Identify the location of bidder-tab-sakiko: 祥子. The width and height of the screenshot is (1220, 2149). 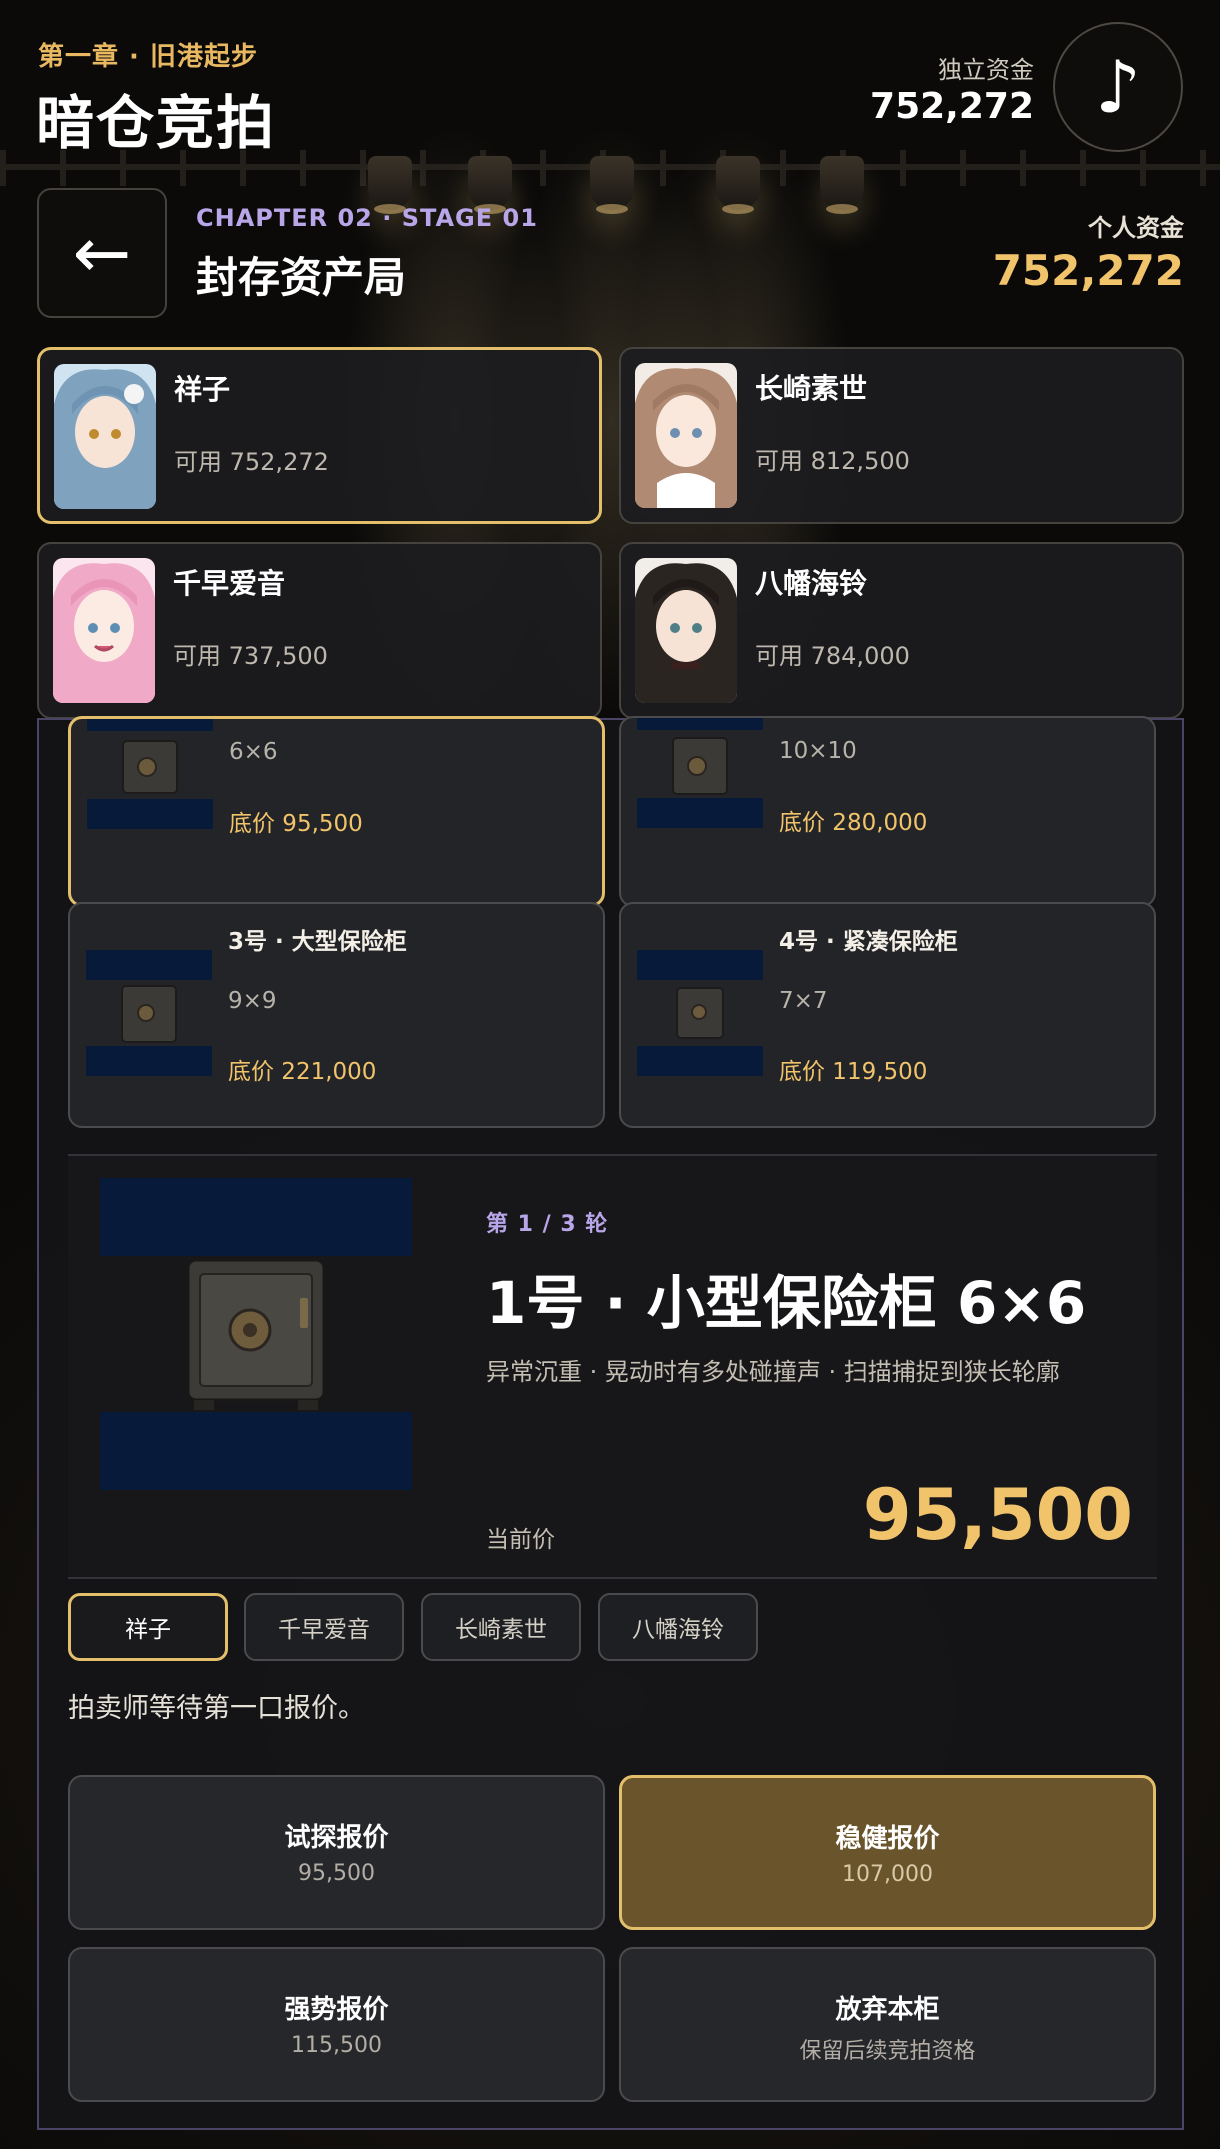
(148, 1627).